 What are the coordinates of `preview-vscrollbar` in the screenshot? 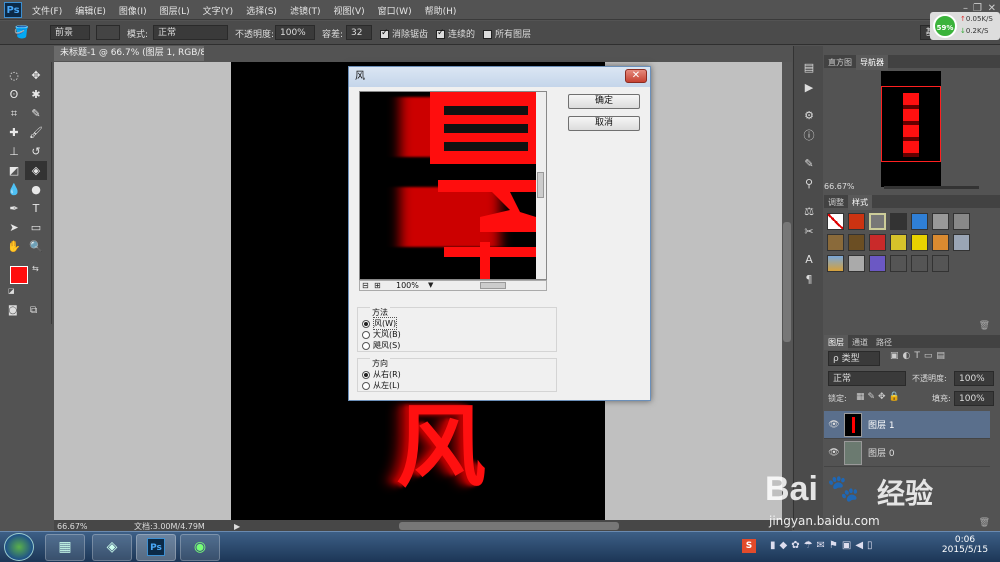 It's located at (541, 185).